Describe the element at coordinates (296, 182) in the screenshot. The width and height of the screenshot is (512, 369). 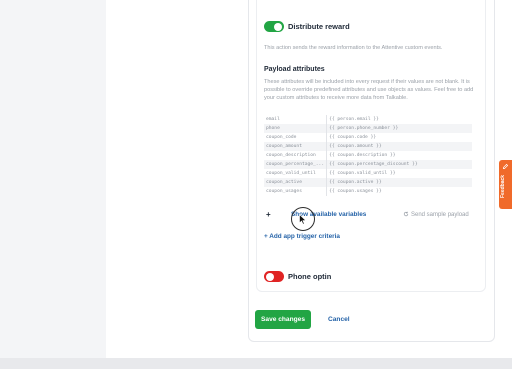
I see `attribute-key: coupon_active` at that location.